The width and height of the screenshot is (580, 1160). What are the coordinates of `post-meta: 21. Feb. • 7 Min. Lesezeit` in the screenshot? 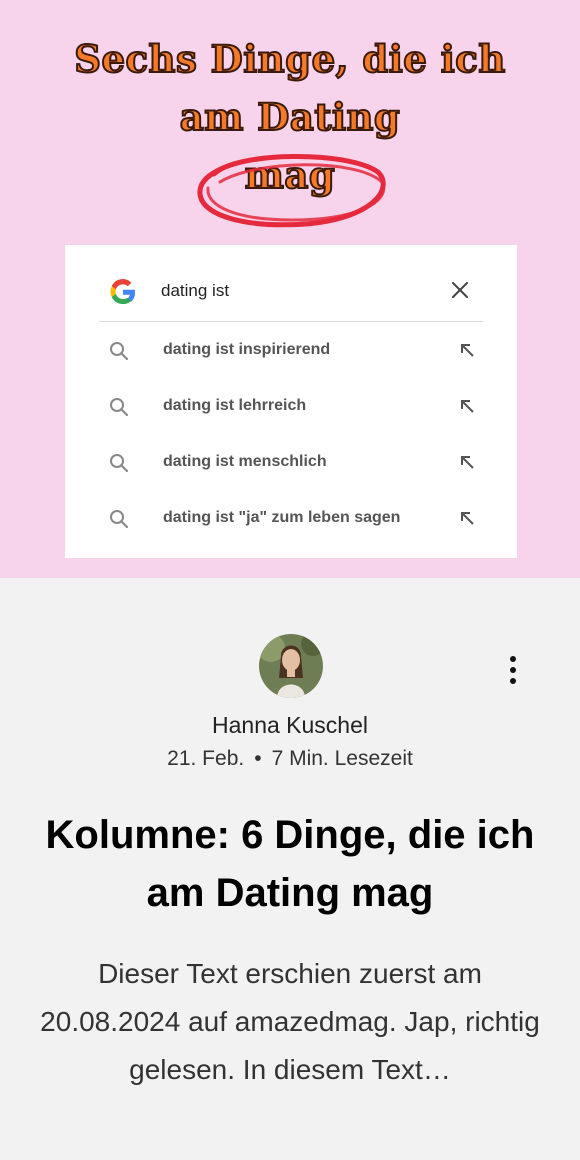 It's located at (290, 759).